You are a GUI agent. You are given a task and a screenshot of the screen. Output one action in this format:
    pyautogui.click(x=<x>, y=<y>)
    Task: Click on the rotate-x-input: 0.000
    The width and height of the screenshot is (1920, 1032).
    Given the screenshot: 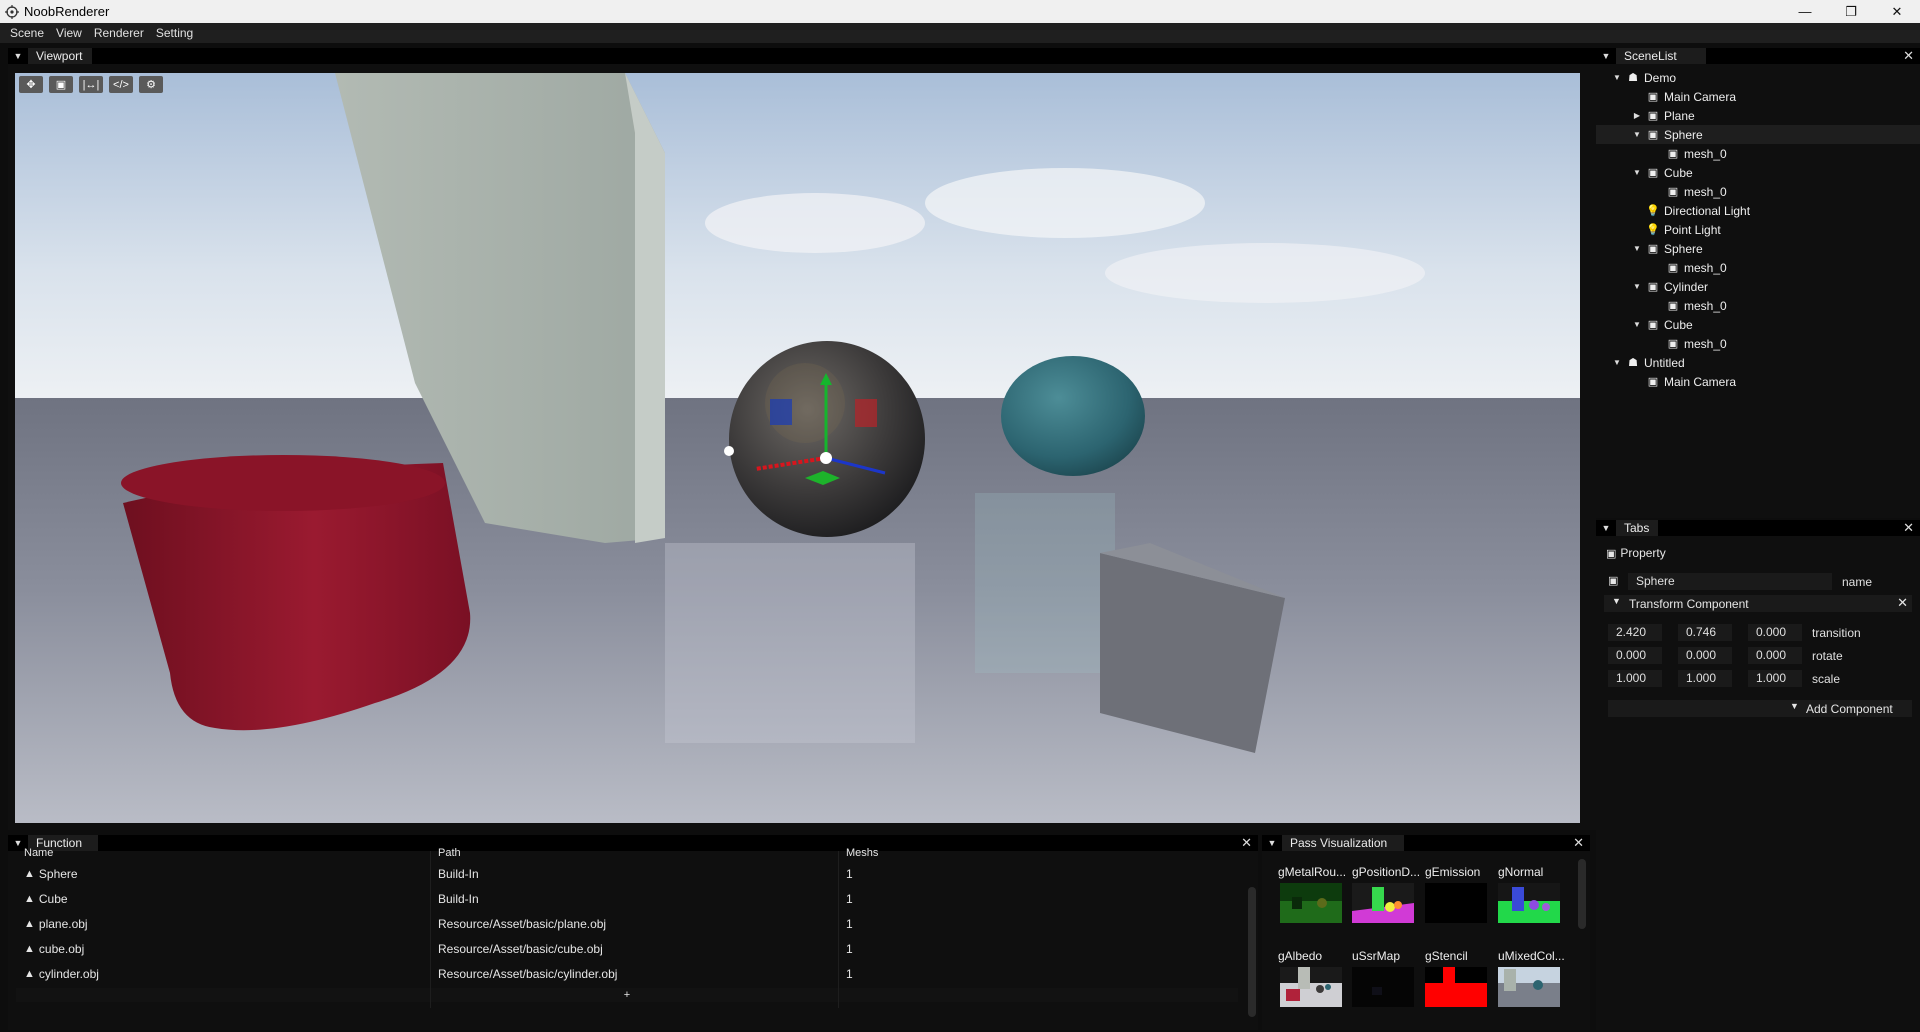 What is the action you would take?
    pyautogui.click(x=1635, y=655)
    